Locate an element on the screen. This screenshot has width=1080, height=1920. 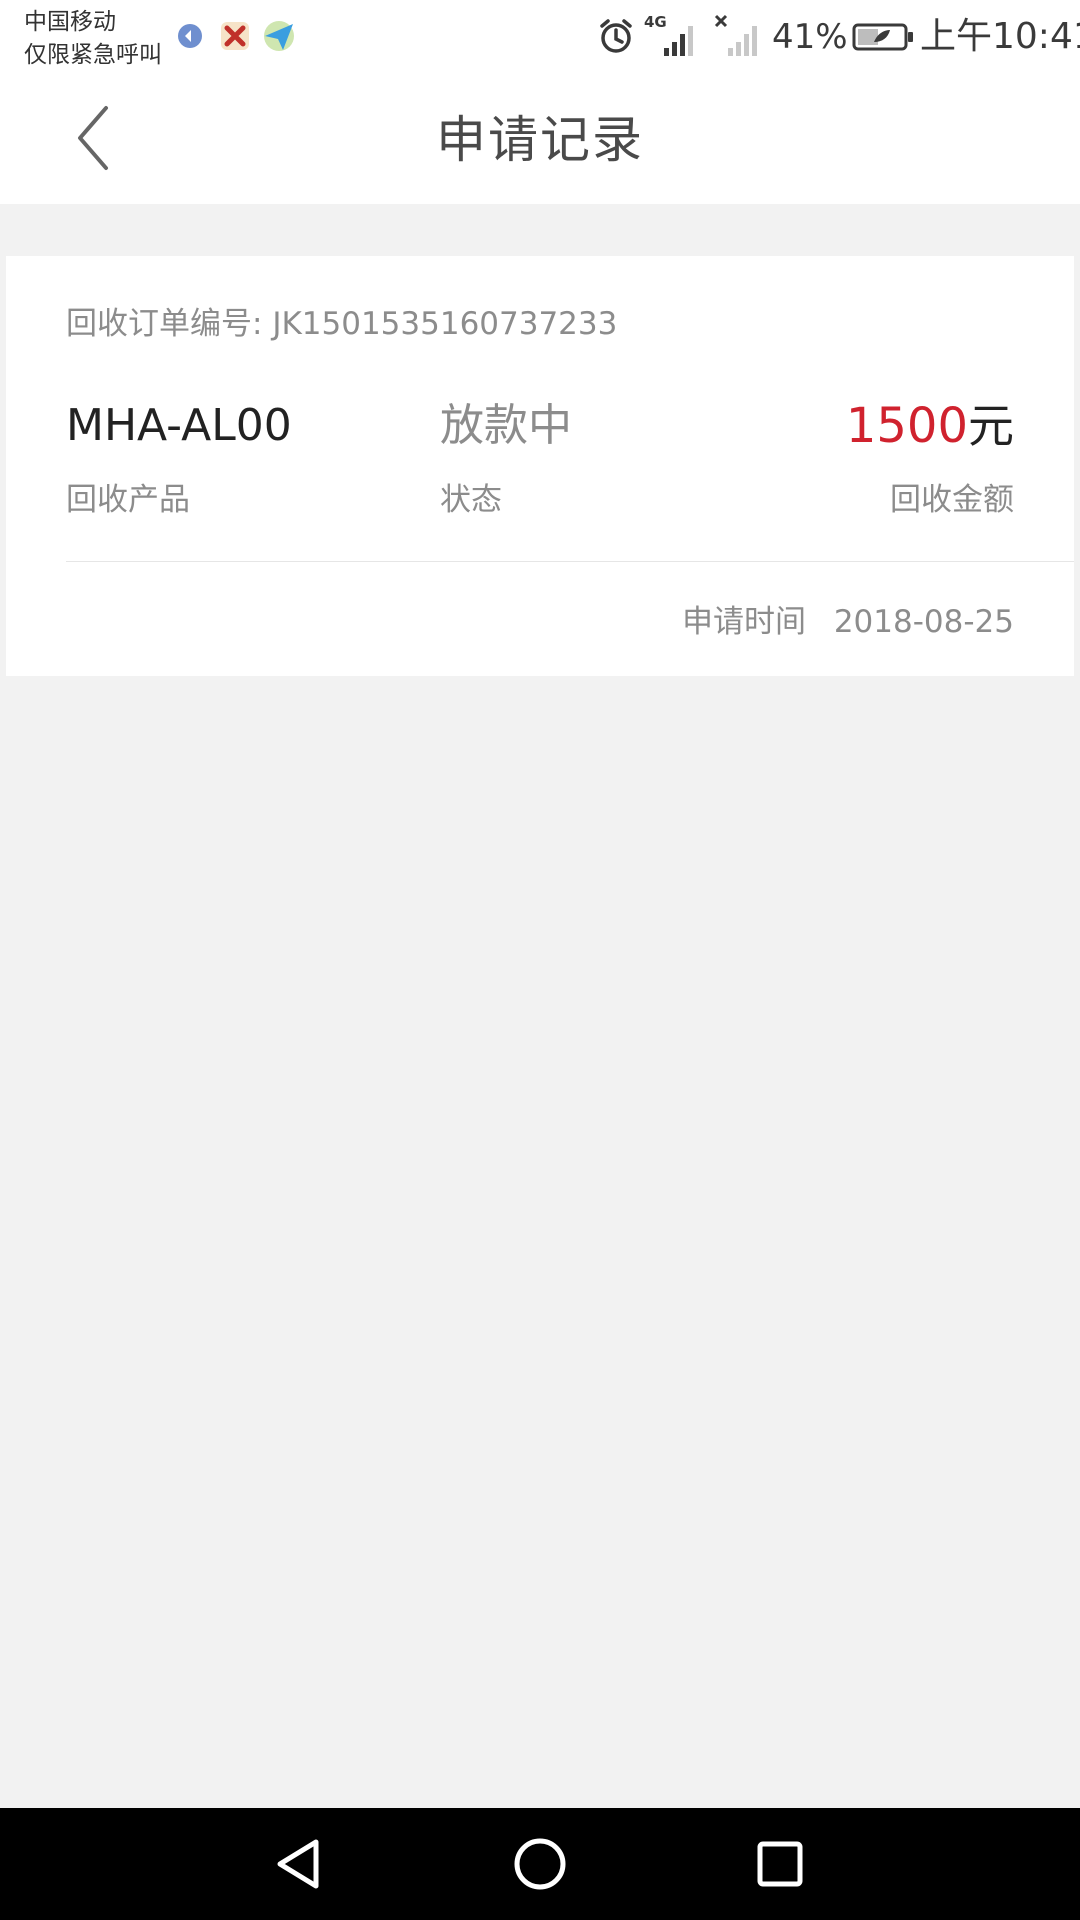
amount-number: 1500 is located at coordinates (906, 426).